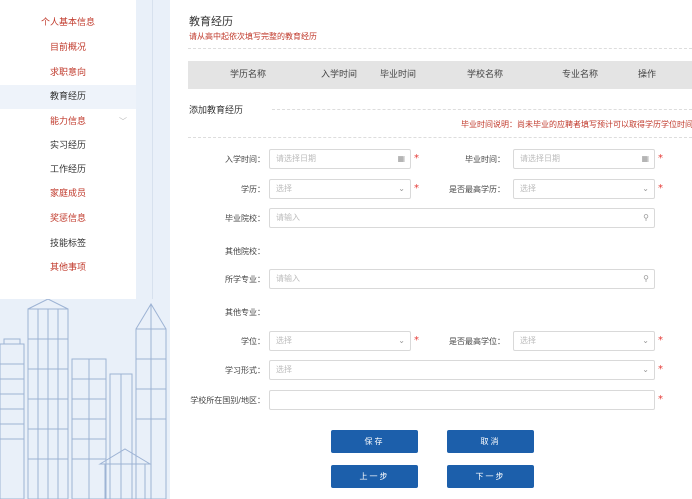  What do you see at coordinates (123, 121) in the screenshot?
I see `chevron-down-icon: ﹀` at bounding box center [123, 121].